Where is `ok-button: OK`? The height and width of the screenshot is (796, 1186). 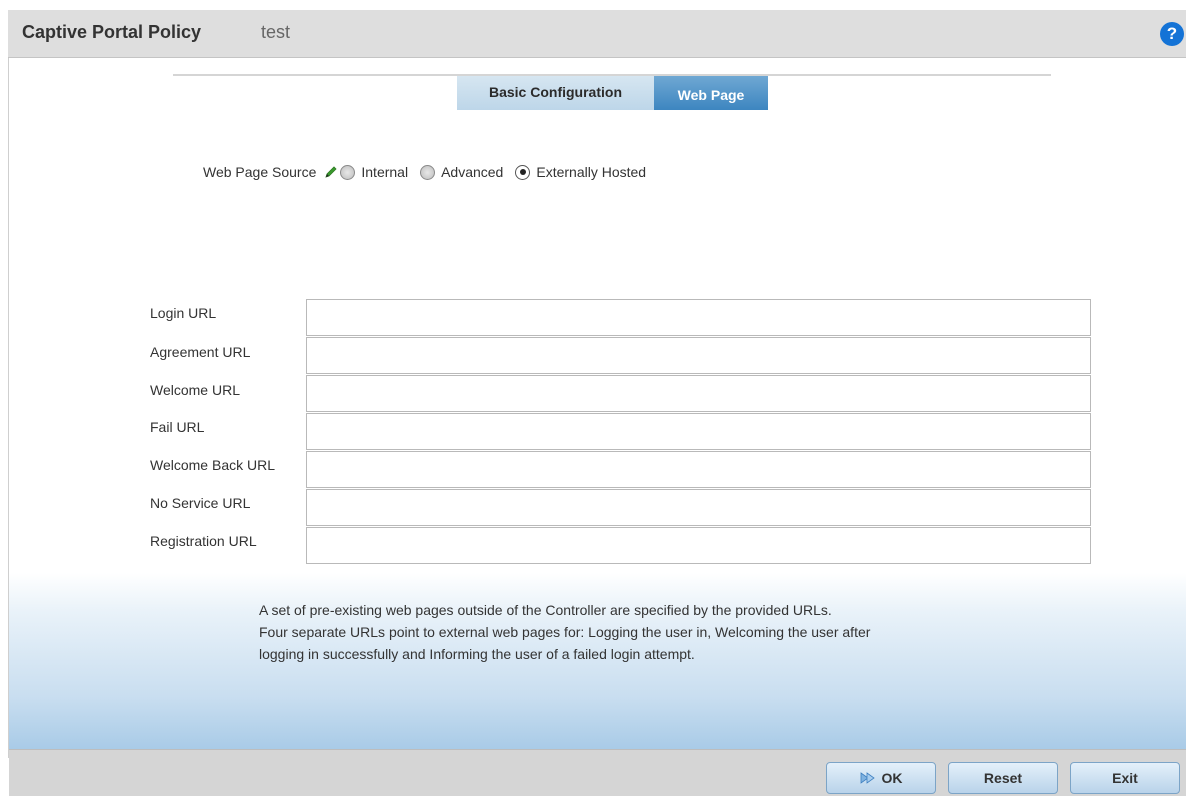 ok-button: OK is located at coordinates (881, 778).